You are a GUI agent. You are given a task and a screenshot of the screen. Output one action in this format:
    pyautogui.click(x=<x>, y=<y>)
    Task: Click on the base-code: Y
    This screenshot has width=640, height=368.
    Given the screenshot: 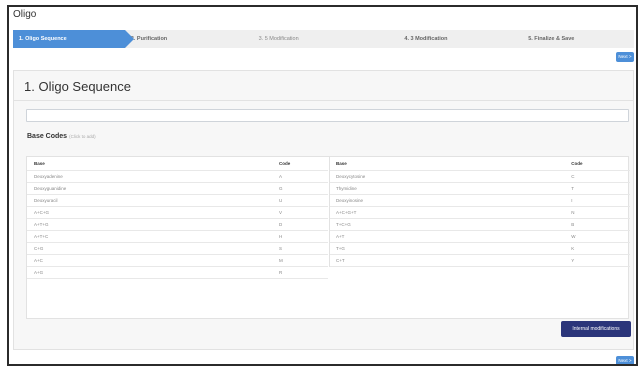 What is the action you would take?
    pyautogui.click(x=573, y=260)
    